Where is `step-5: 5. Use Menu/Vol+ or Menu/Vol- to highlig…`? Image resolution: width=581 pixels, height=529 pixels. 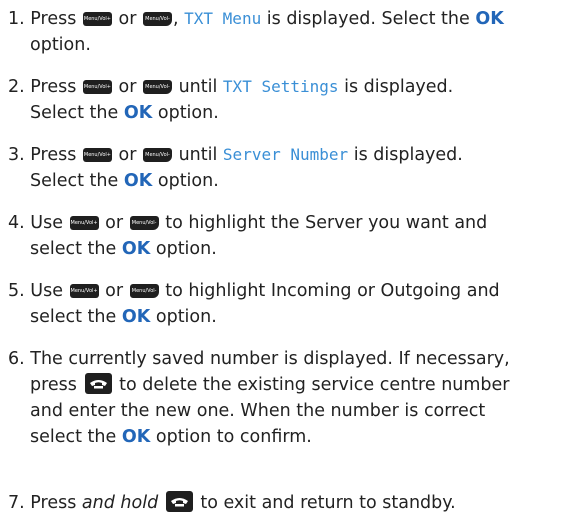 step-5: 5. Use Menu/Vol+ or Menu/Vol- to highlig… is located at coordinates (254, 304).